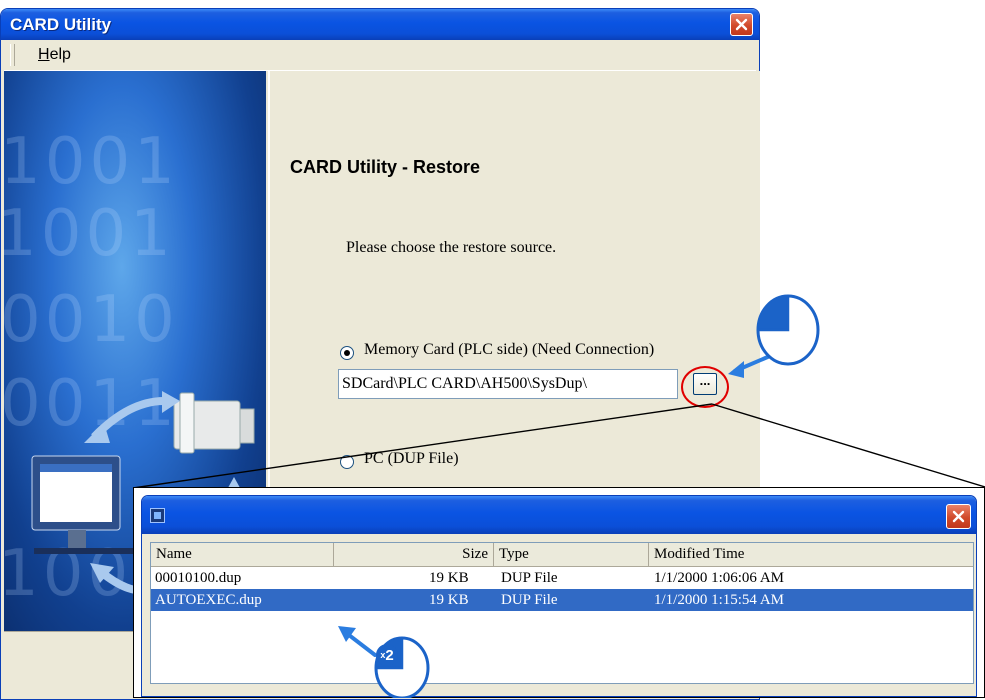 This screenshot has width=985, height=700. What do you see at coordinates (402, 667) in the screenshot?
I see `double-click-mouse-icon` at bounding box center [402, 667].